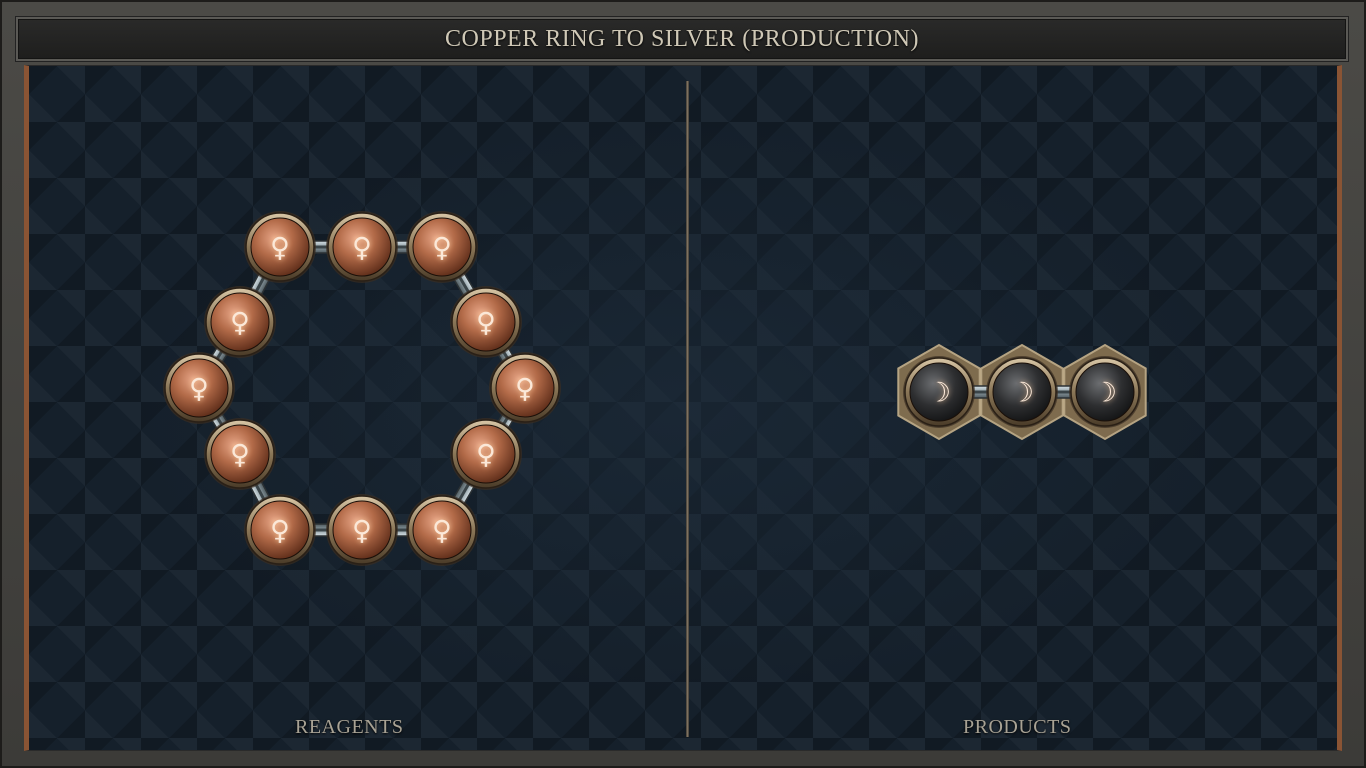  I want to click on title-bar: COPPER RING TO SILVER (PRODUCTION), so click(682, 39).